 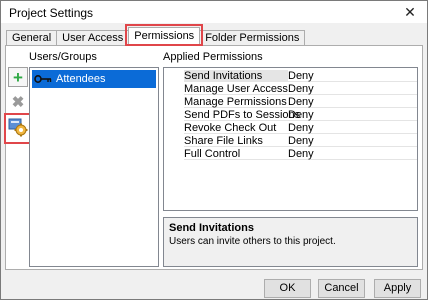 I want to click on add-user-button: +, so click(x=18, y=77).